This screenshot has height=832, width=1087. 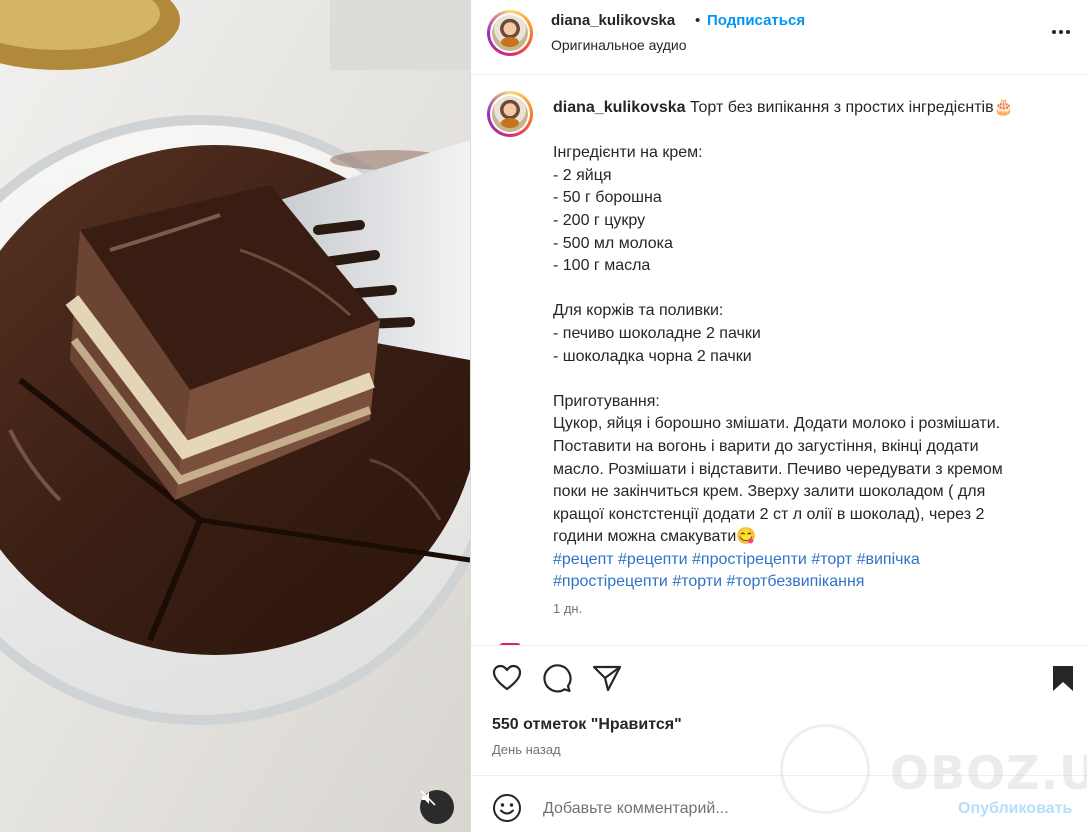 I want to click on author-avatar, so click(x=510, y=33).